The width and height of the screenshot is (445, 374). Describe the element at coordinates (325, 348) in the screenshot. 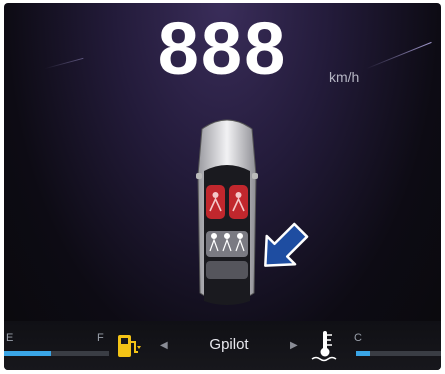

I see `coolant-temperature-icon` at that location.